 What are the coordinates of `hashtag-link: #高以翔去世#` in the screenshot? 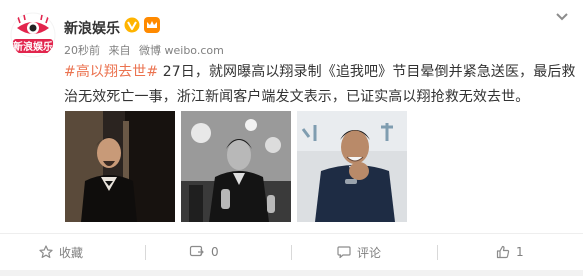 It's located at (111, 72).